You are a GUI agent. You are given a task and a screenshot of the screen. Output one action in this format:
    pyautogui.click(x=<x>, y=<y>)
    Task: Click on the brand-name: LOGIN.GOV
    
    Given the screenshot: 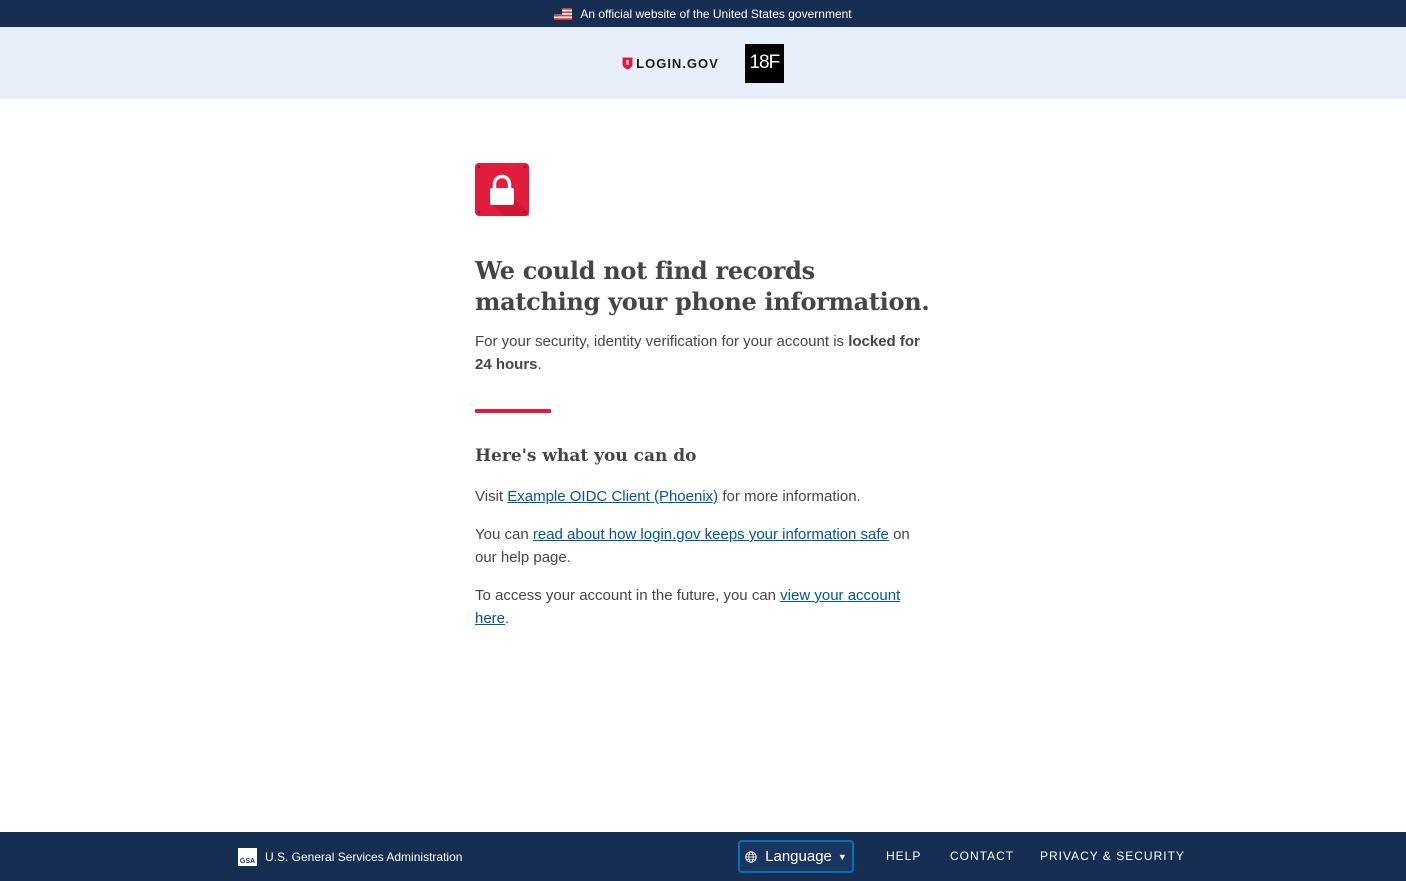 What is the action you would take?
    pyautogui.click(x=677, y=63)
    